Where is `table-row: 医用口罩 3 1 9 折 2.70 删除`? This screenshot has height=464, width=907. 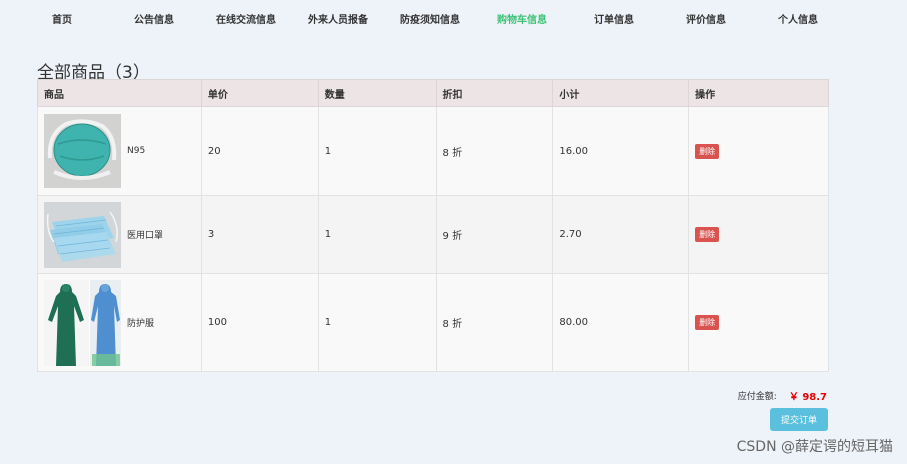 table-row: 医用口罩 3 1 9 折 2.70 删除 is located at coordinates (433, 234).